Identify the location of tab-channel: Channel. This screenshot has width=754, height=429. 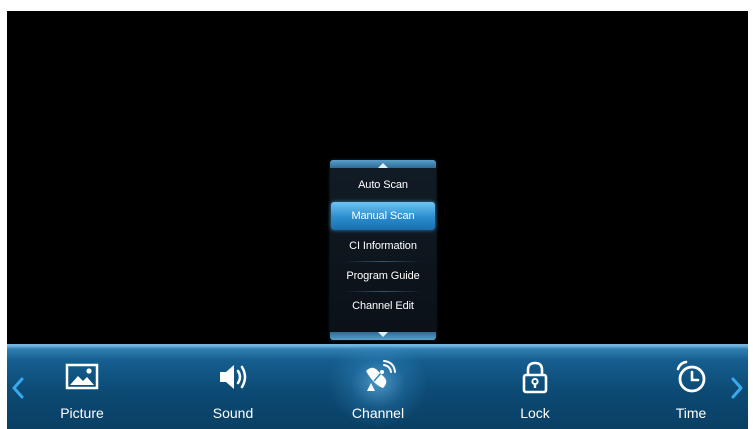
(378, 387).